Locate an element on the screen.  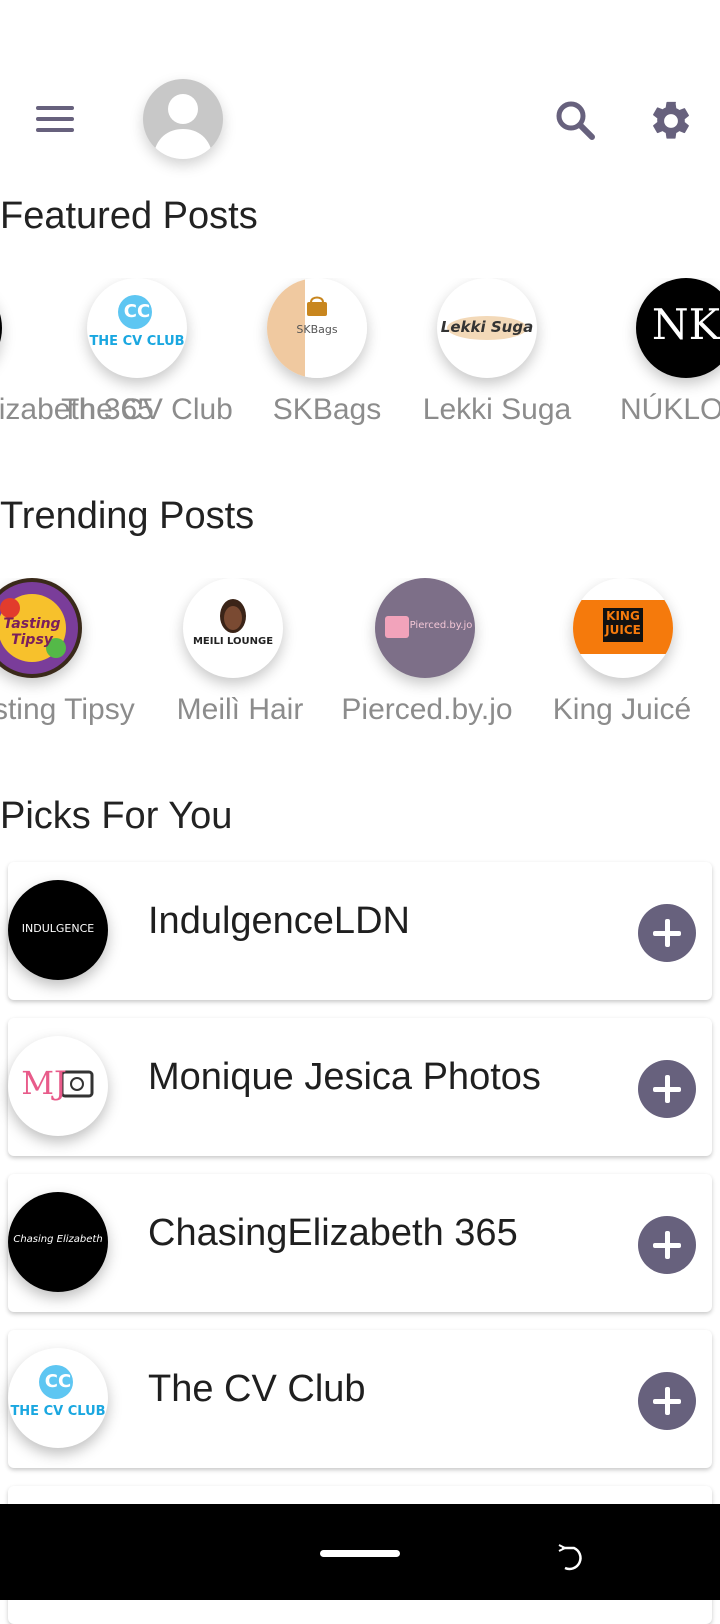
profile-avatar is located at coordinates (183, 119).